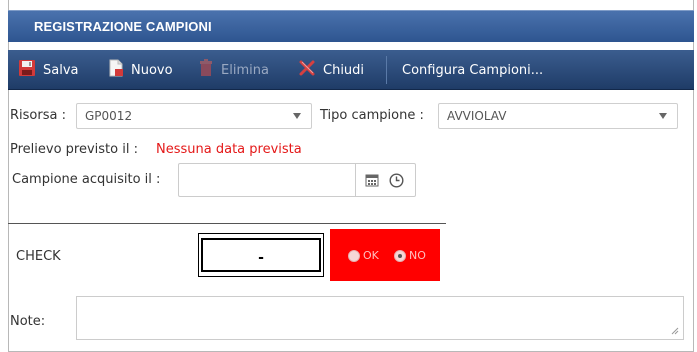 The width and height of the screenshot is (697, 352). I want to click on new-document-icon, so click(116, 70).